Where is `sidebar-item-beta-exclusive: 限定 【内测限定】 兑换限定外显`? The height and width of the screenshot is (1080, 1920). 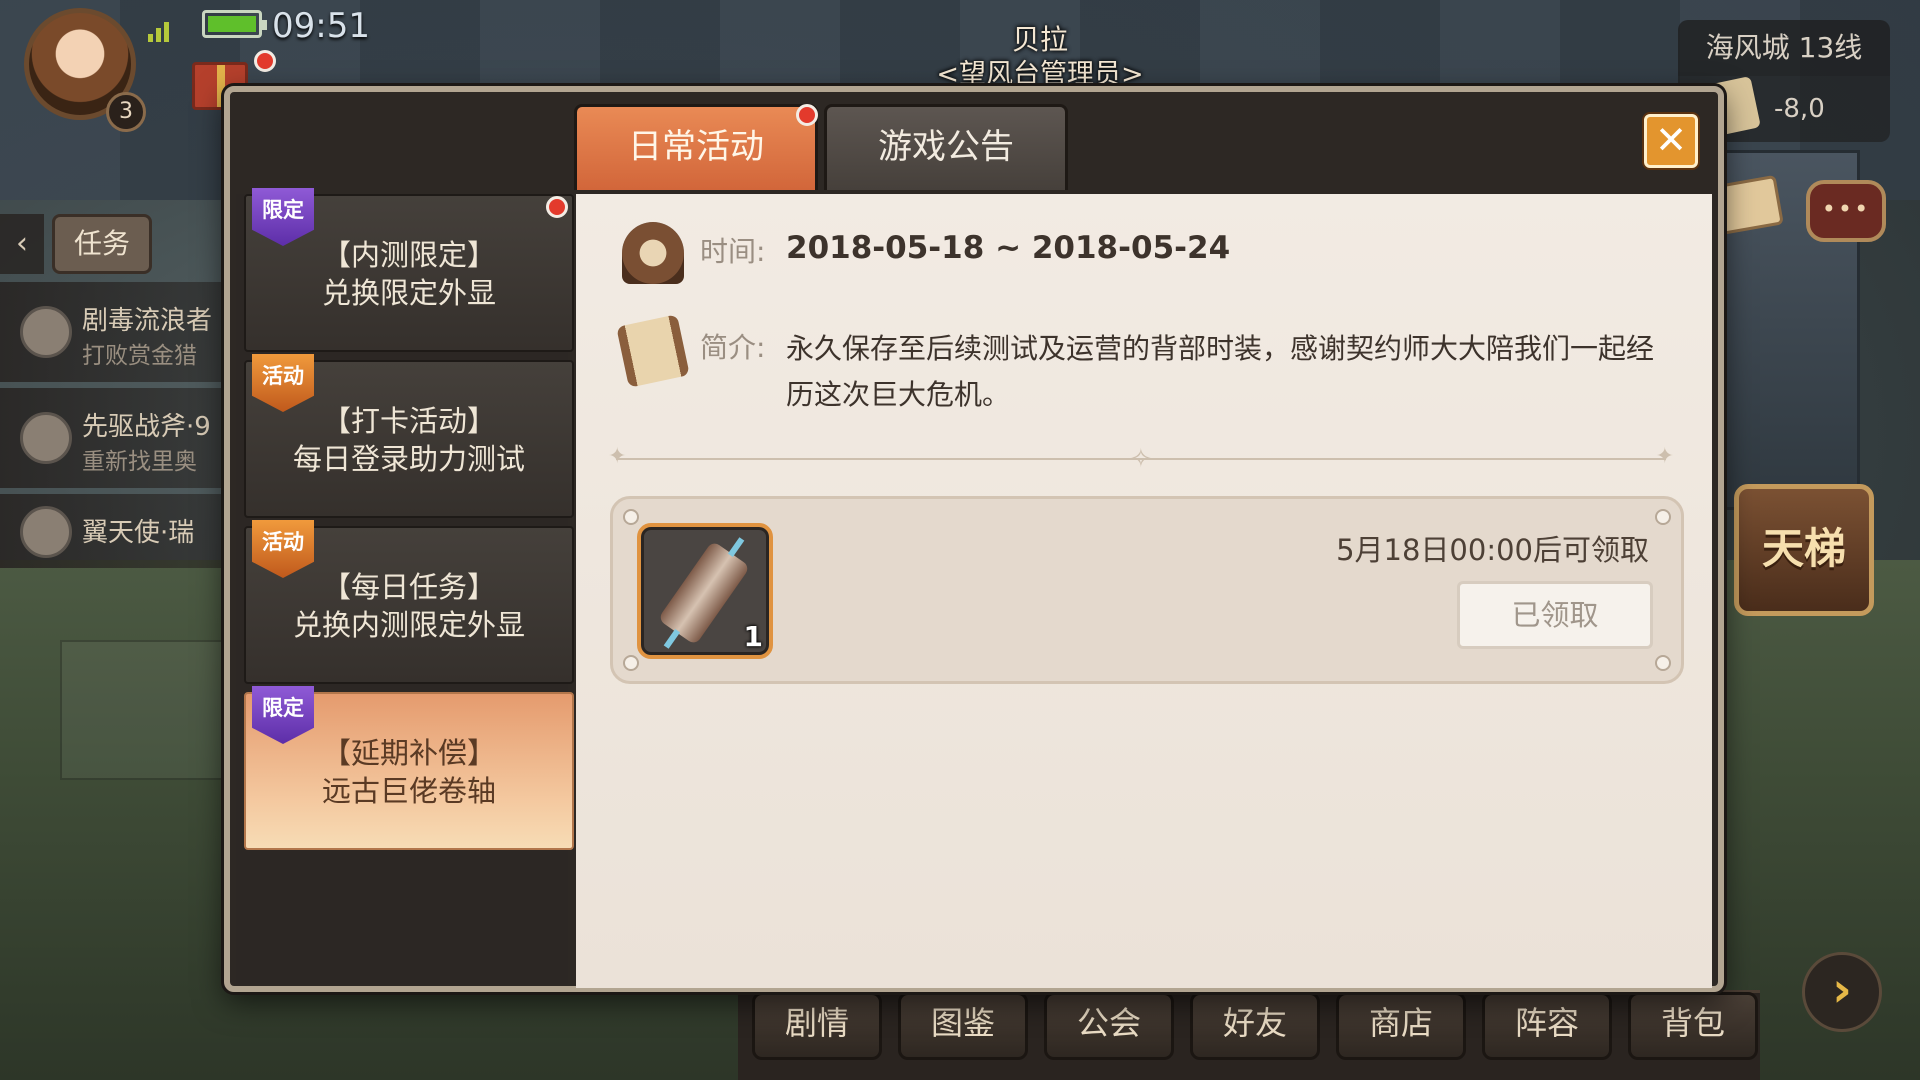
sidebar-item-beta-exclusive: 限定 【内测限定】 兑换限定外显 is located at coordinates (409, 270).